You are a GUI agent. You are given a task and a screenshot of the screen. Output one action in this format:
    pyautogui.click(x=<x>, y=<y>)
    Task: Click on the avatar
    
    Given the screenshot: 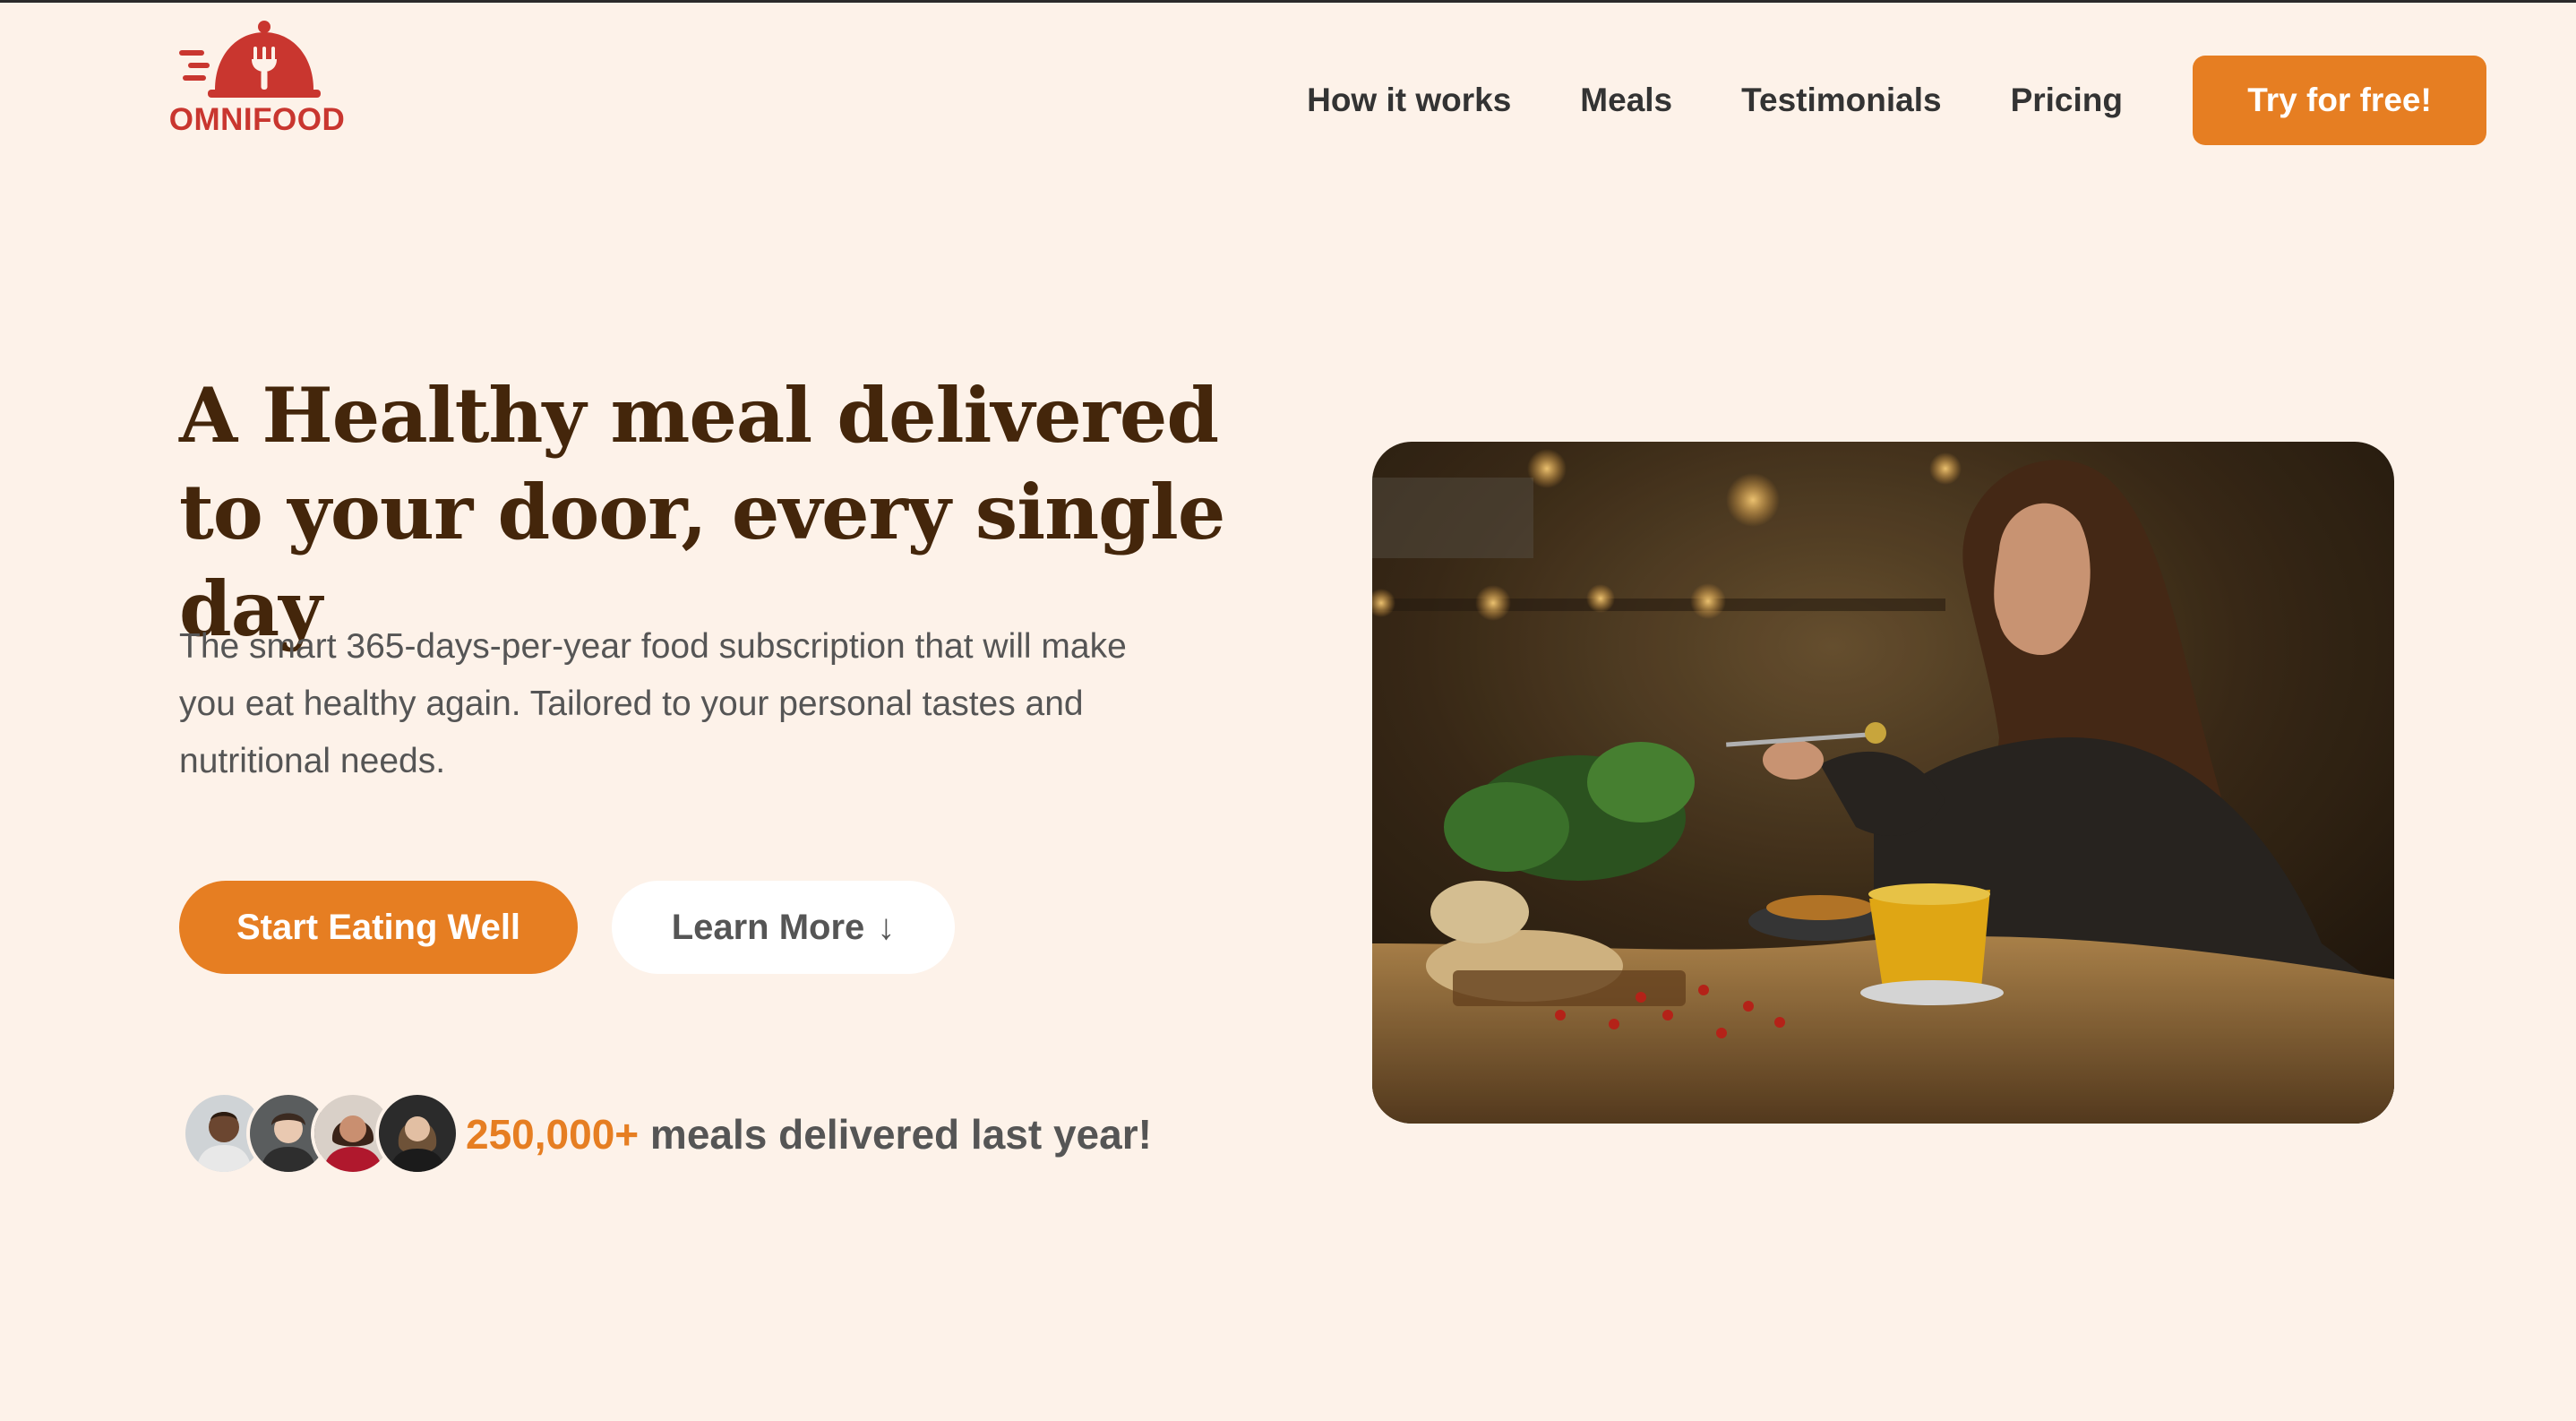 What is the action you would take?
    pyautogui.click(x=417, y=1133)
    